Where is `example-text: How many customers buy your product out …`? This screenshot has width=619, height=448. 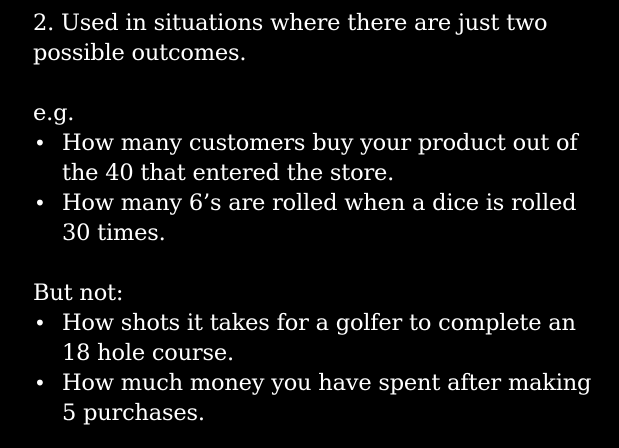 example-text: How many customers buy your product out … is located at coordinates (320, 158).